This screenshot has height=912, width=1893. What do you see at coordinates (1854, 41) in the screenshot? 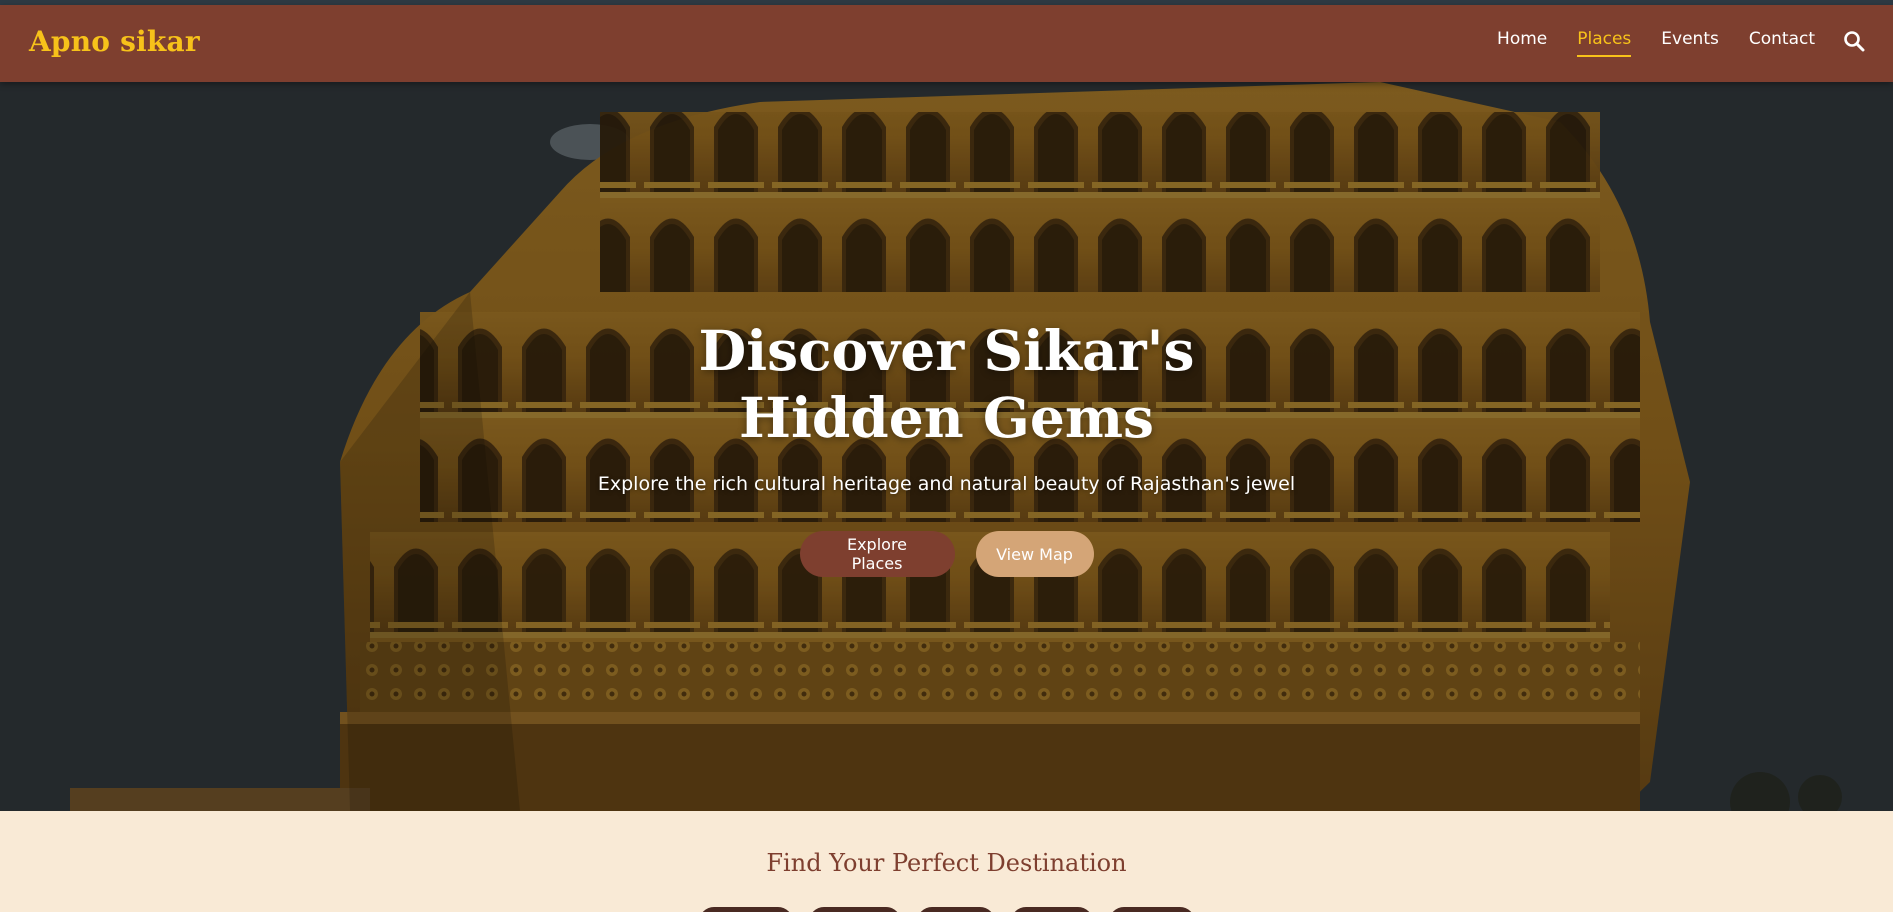
I see `search-icon` at bounding box center [1854, 41].